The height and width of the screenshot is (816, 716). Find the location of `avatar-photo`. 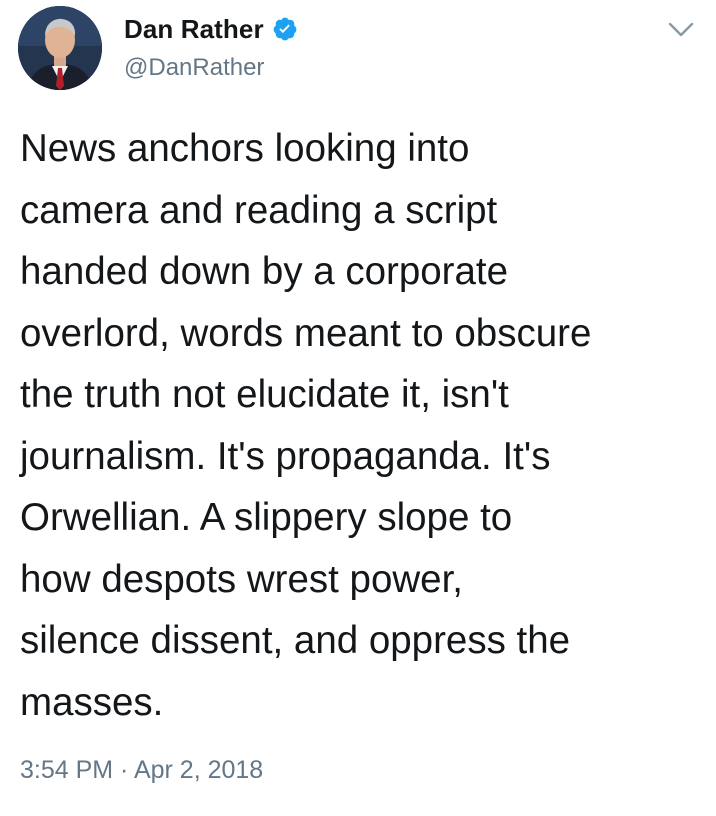

avatar-photo is located at coordinates (60, 48).